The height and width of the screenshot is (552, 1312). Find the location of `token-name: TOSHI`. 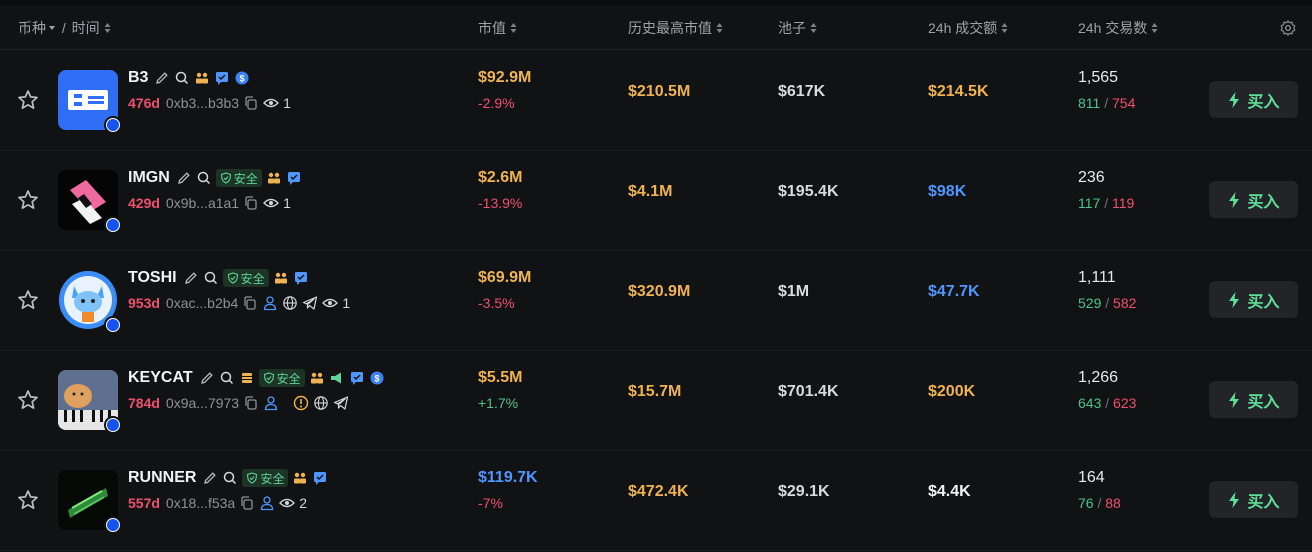

token-name: TOSHI is located at coordinates (152, 278).